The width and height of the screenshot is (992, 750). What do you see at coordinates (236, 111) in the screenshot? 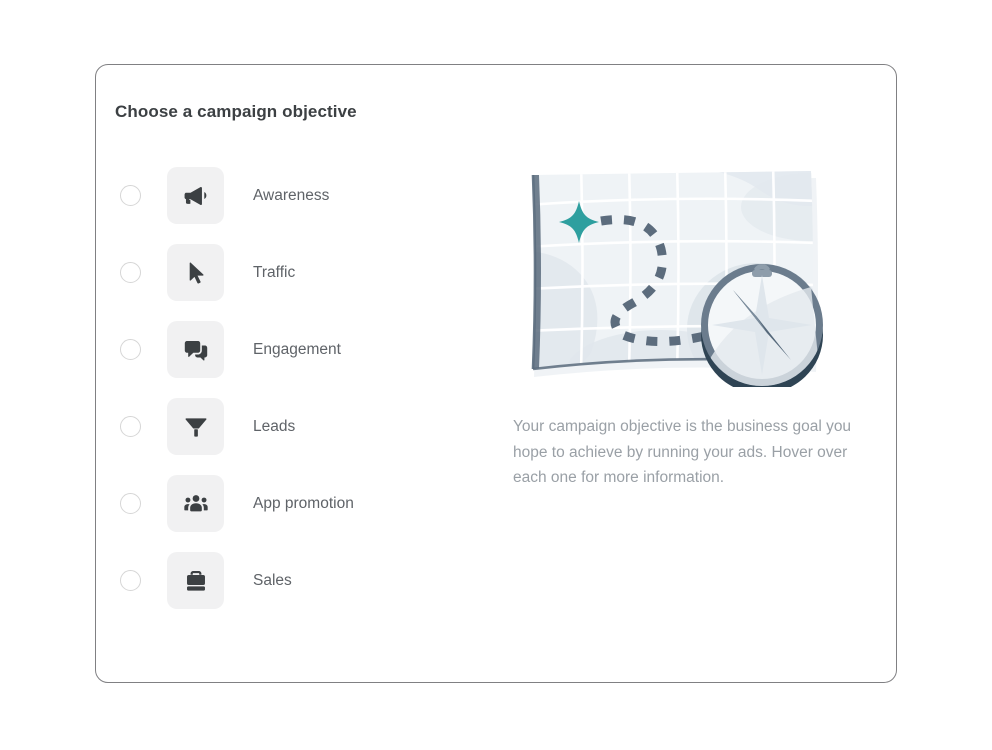
I see `page-title: Choose a campaign objective` at bounding box center [236, 111].